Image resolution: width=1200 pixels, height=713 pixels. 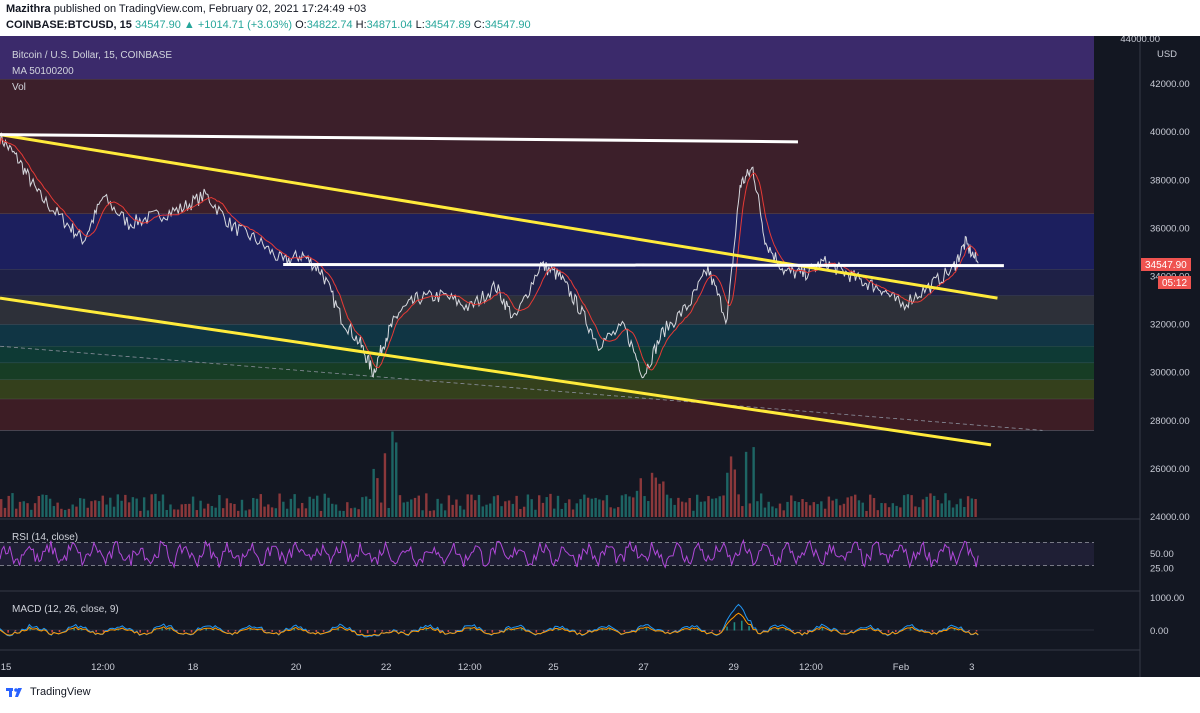 What do you see at coordinates (65, 609) in the screenshot?
I see `macd-legend: MACD (12, 26, close, 9)` at bounding box center [65, 609].